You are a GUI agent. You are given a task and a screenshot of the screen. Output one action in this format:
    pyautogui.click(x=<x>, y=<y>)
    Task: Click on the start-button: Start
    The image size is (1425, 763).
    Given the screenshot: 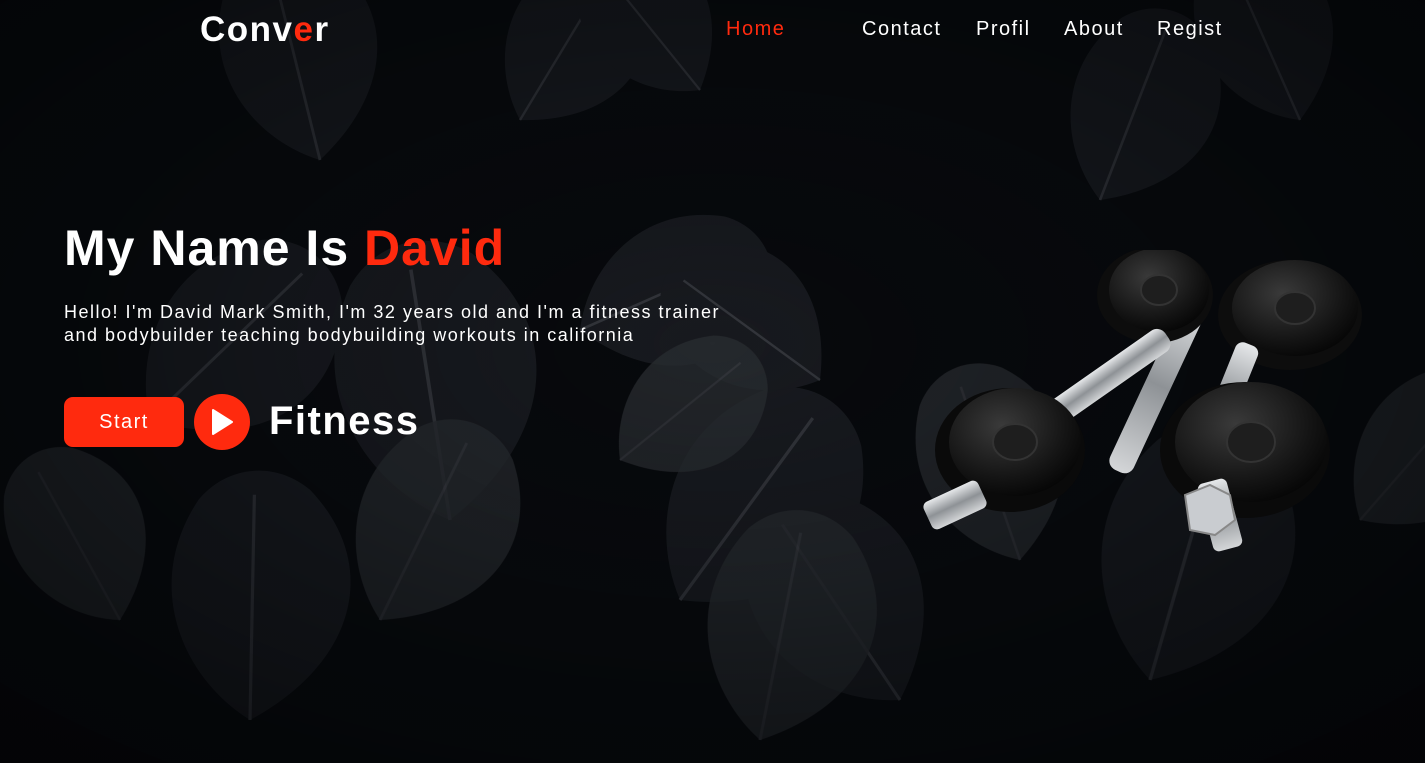 What is the action you would take?
    pyautogui.click(x=124, y=422)
    